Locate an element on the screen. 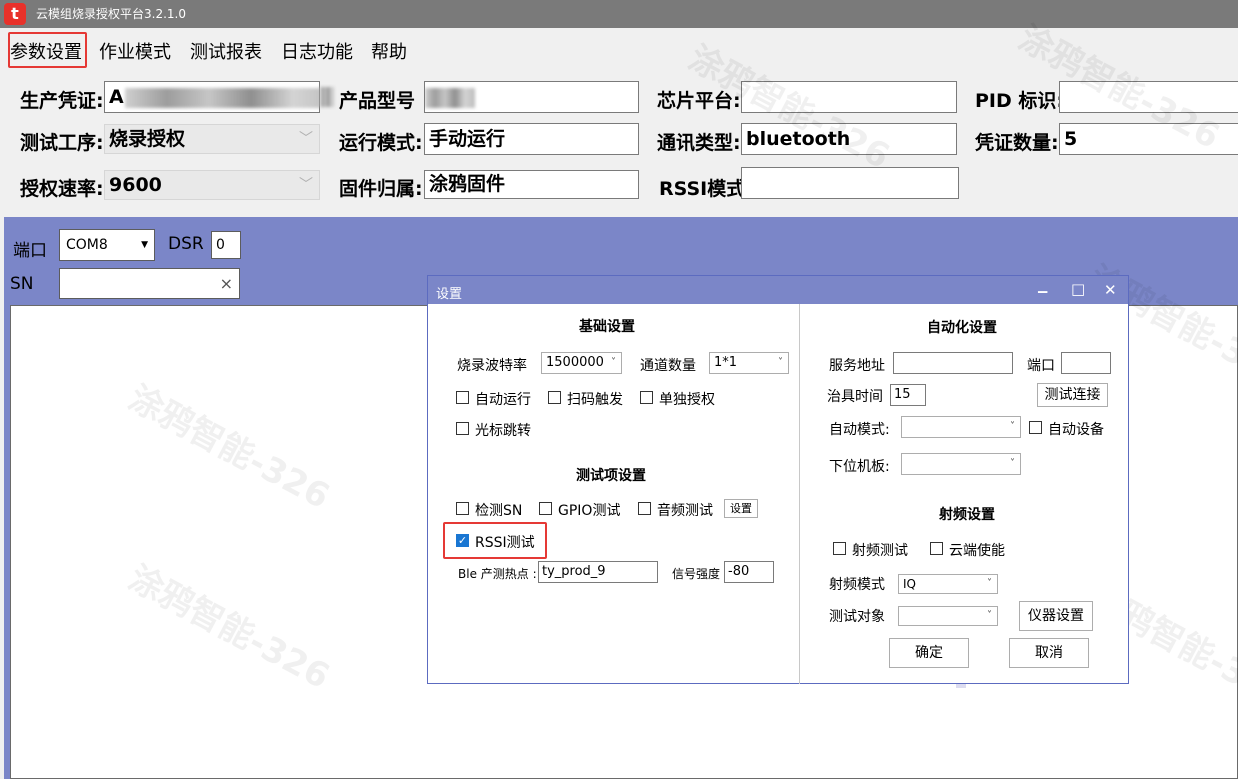 This screenshot has height=779, width=1238. firmware-owner-field: 涂鸦固件 is located at coordinates (531, 184).